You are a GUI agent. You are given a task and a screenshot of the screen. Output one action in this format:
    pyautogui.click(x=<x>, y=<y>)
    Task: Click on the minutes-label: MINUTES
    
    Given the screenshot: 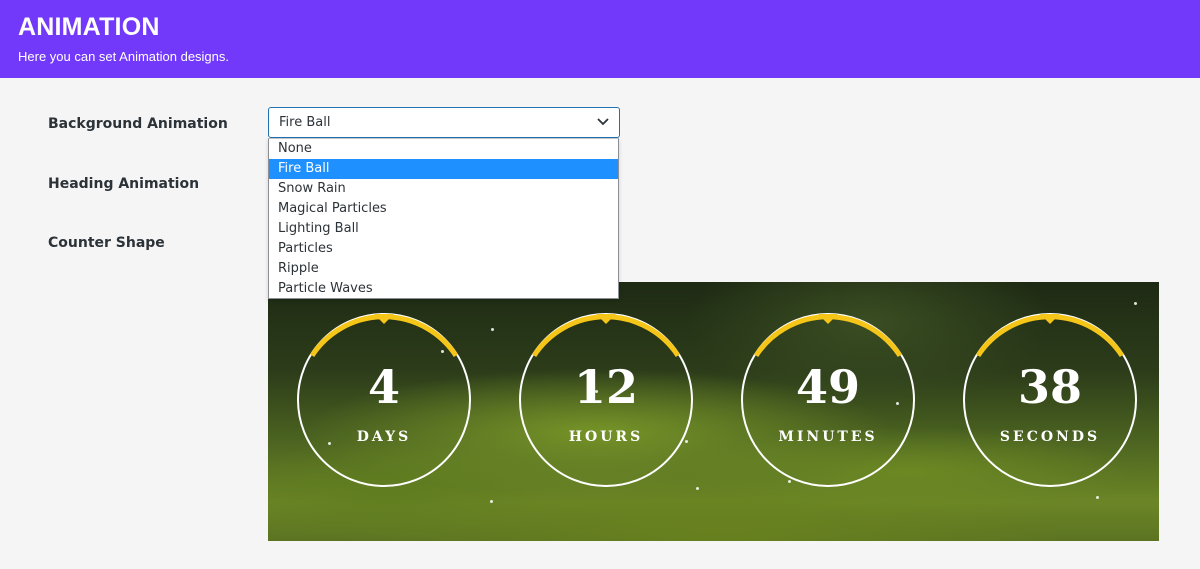 What is the action you would take?
    pyautogui.click(x=828, y=437)
    